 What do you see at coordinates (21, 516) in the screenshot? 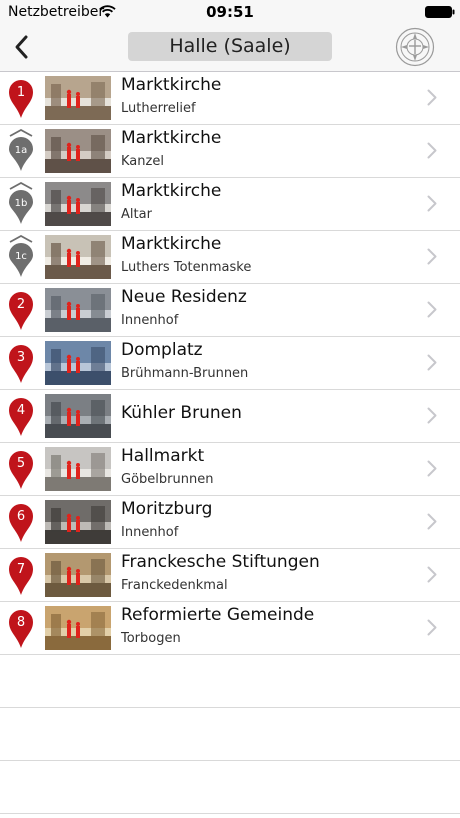
I see `pin-label: 6` at bounding box center [21, 516].